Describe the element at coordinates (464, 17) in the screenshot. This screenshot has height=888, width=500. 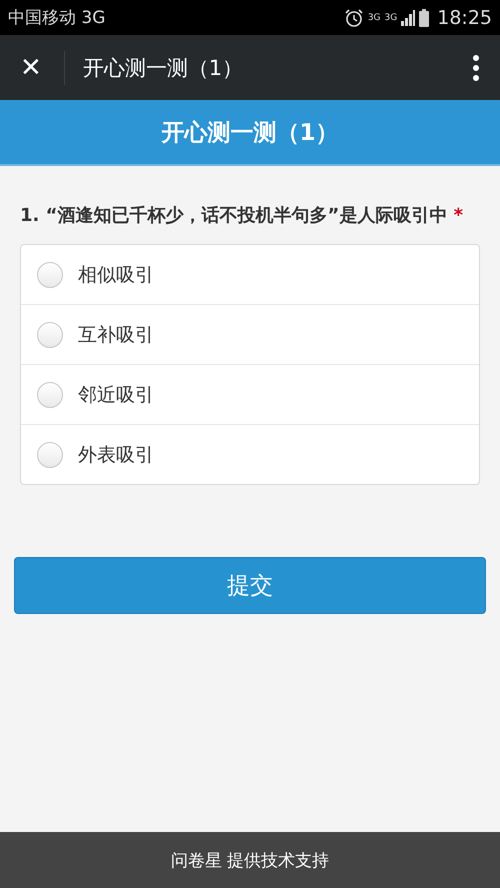
I see `clock-time: 18:25` at that location.